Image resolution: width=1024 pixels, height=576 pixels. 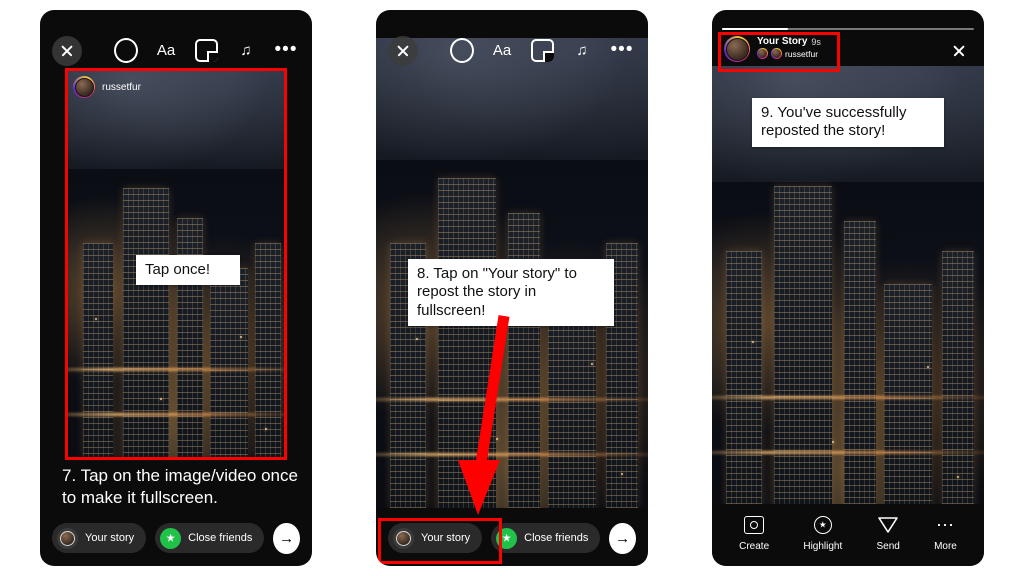 I want to click on panel2-tool-row: Aa ♫ •••, so click(x=542, y=50).